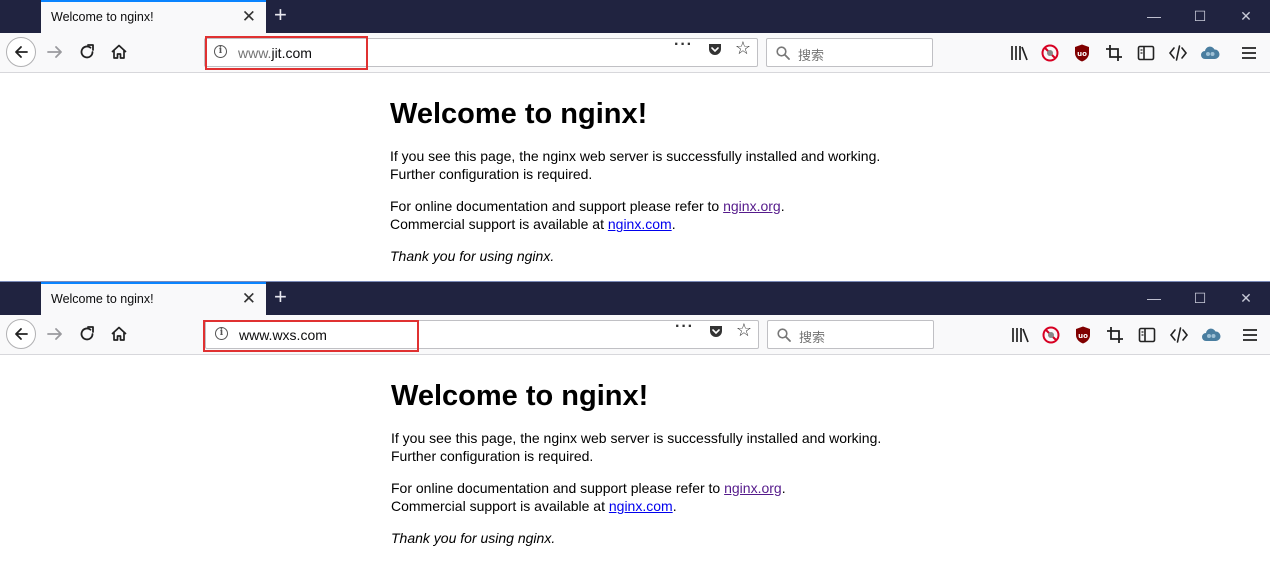 Image resolution: width=1270 pixels, height=567 pixels. I want to click on navigation-toolbar: i www.wxs.com ··· ☆ 搜索 uo, so click(635, 335).